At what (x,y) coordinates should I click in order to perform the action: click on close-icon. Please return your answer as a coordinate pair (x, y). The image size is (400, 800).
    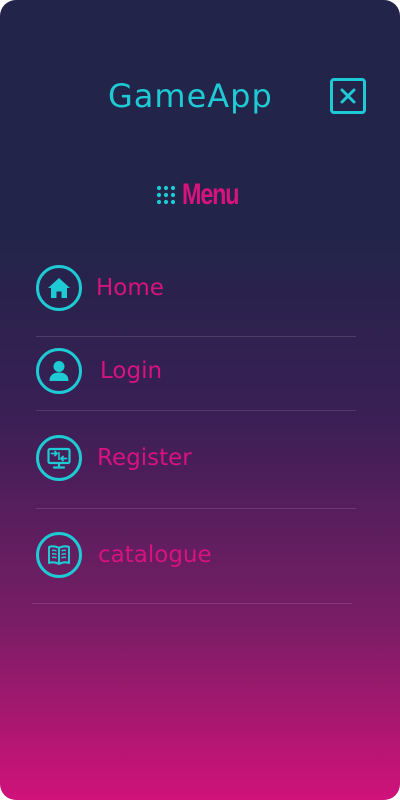
    Looking at the image, I should click on (348, 96).